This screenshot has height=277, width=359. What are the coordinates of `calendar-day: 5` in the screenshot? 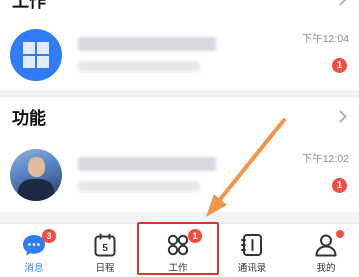 It's located at (105, 248).